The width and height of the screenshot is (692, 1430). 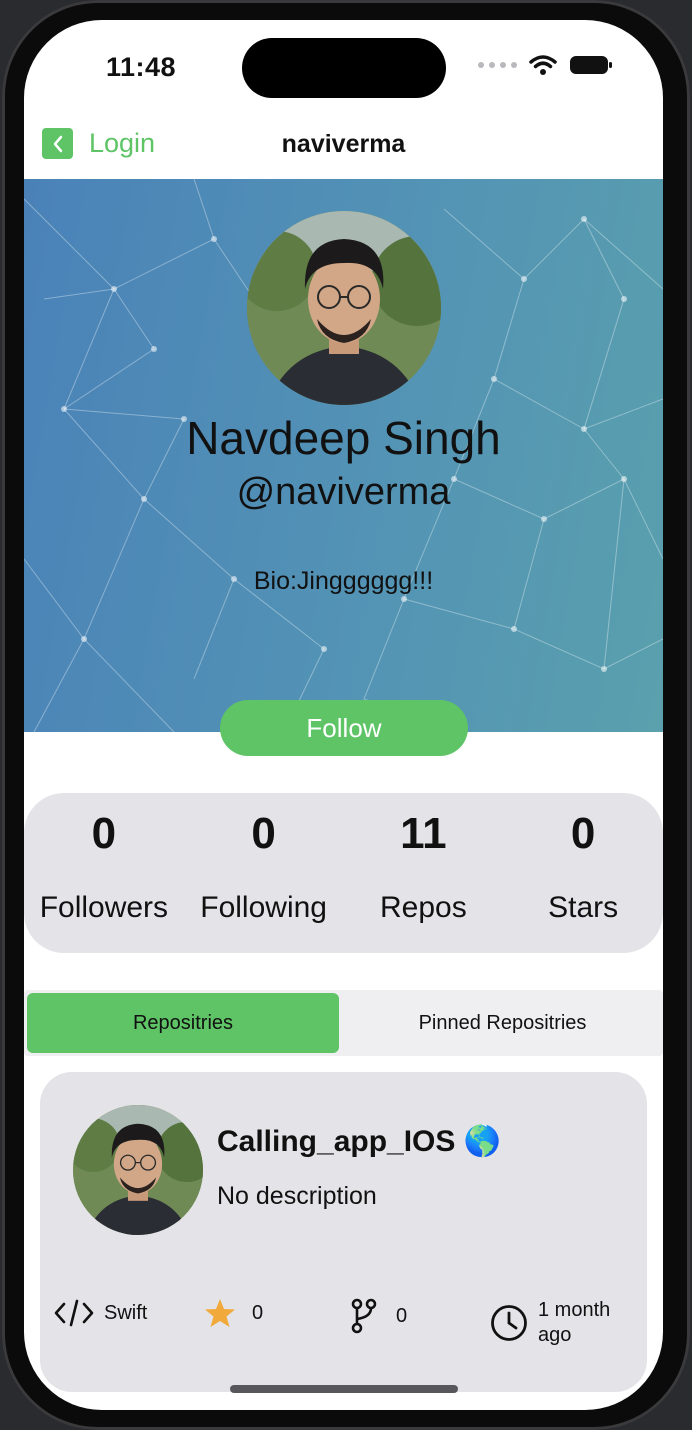 What do you see at coordinates (591, 65) in the screenshot?
I see `battery-icon` at bounding box center [591, 65].